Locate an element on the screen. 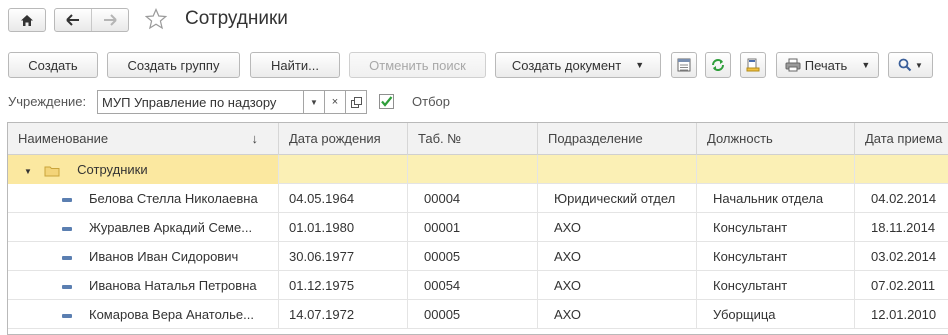  cancel-search-button: Отменить поиск is located at coordinates (417, 65).